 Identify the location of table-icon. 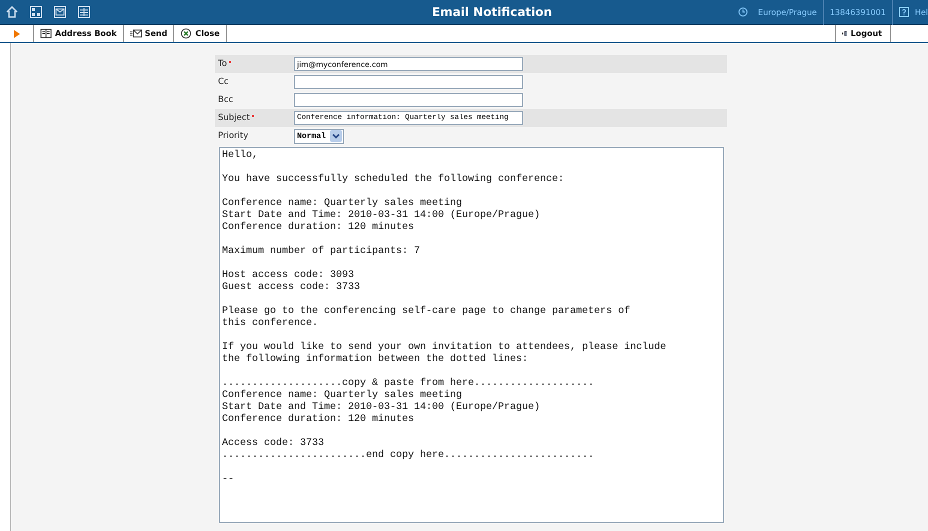
(84, 12).